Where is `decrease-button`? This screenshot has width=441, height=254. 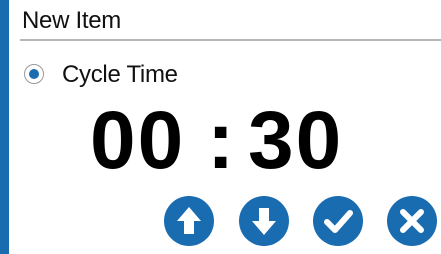 decrease-button is located at coordinates (264, 221).